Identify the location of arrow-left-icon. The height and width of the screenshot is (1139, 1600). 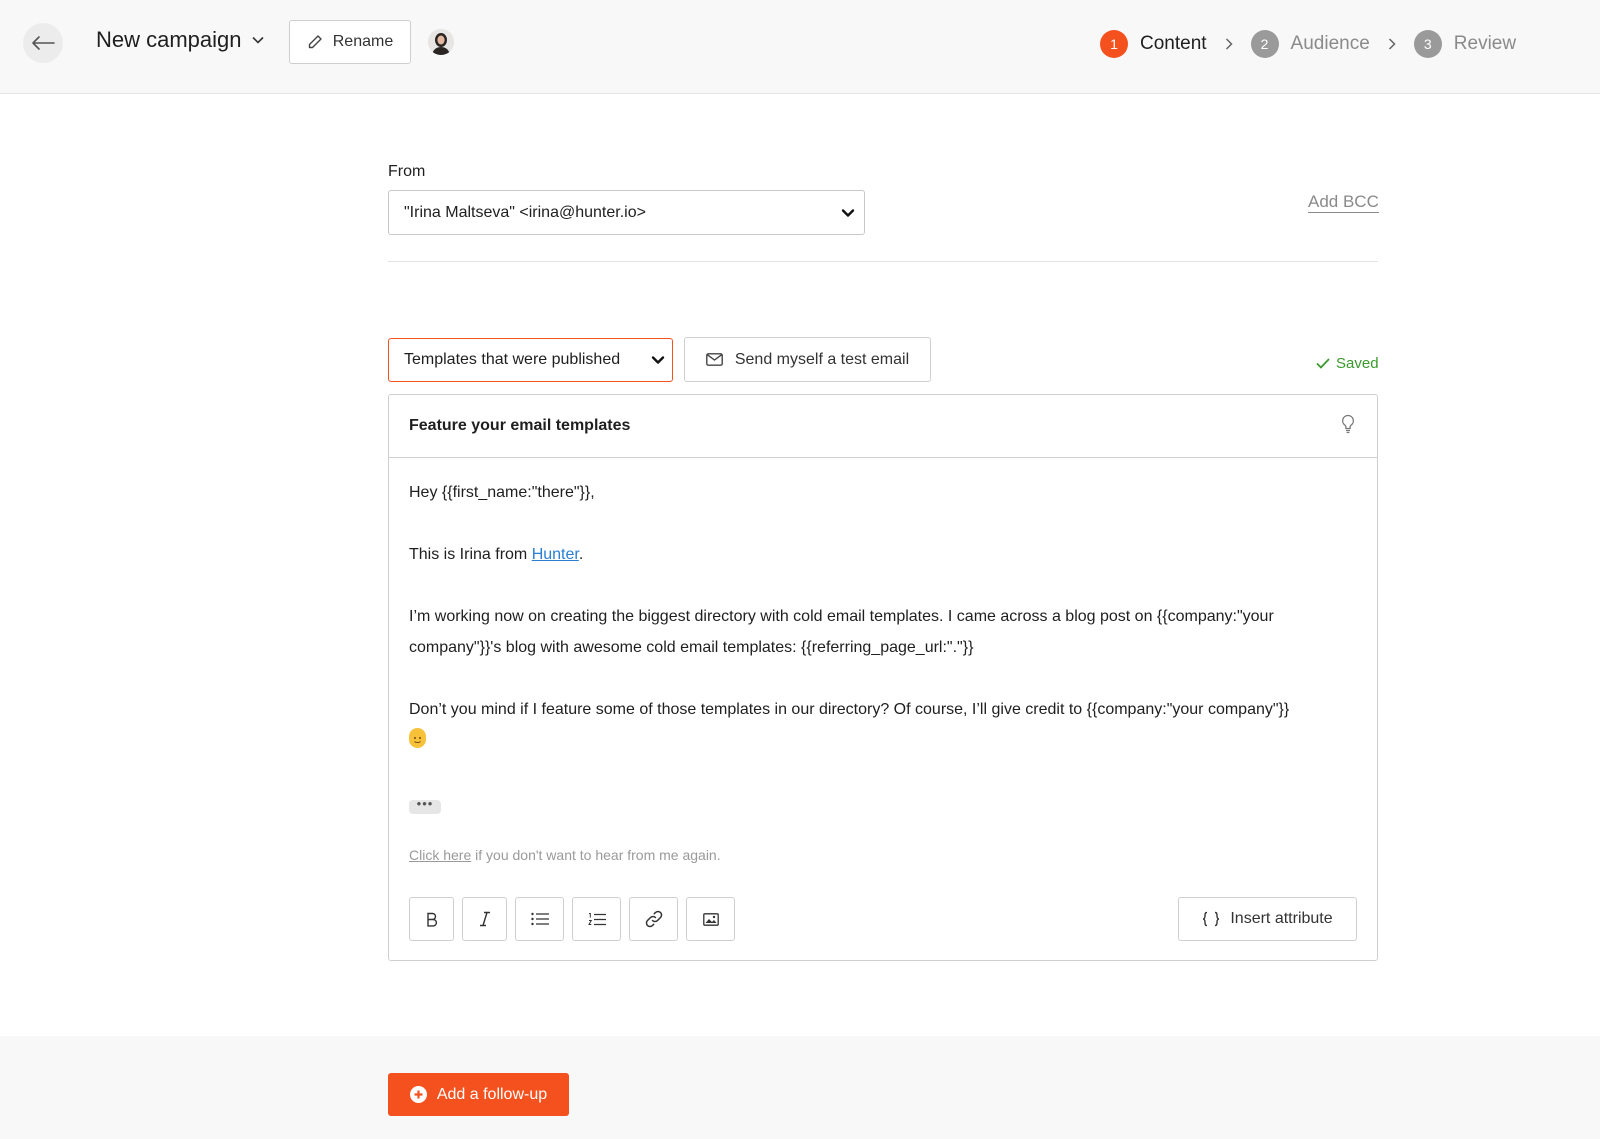
(43, 43).